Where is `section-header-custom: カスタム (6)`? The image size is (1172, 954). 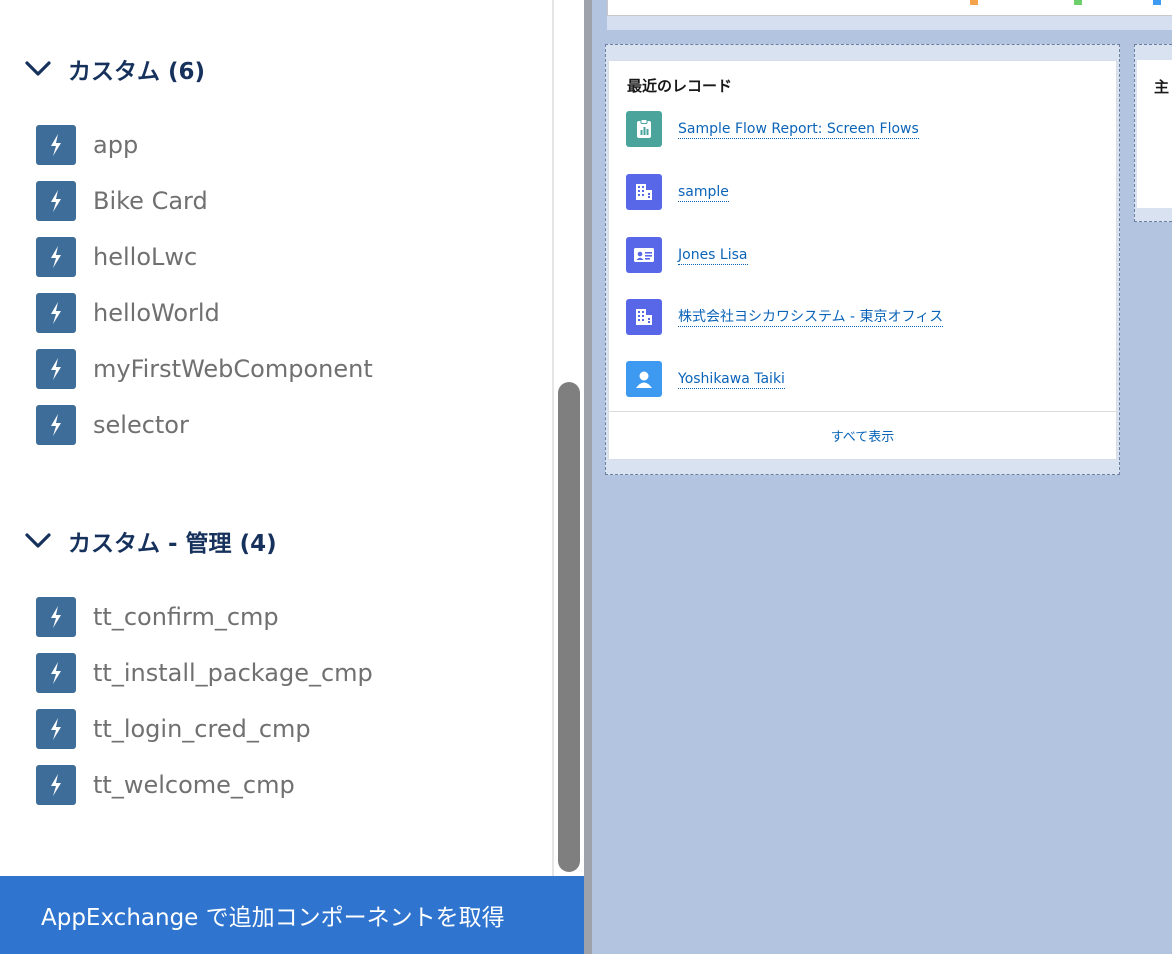
section-header-custom: カスタム (6) is located at coordinates (115, 69).